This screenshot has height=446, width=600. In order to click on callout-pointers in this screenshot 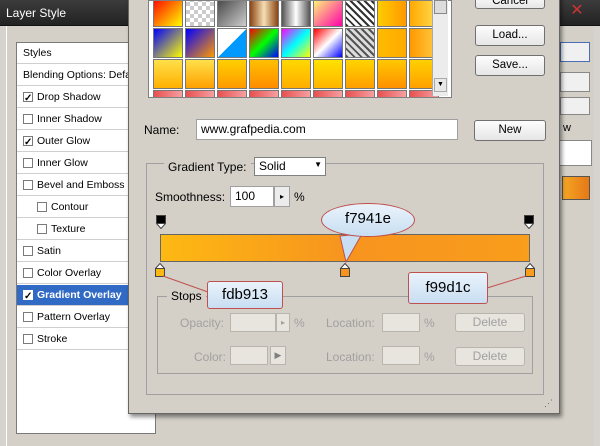, I will do `click(344, 263)`.